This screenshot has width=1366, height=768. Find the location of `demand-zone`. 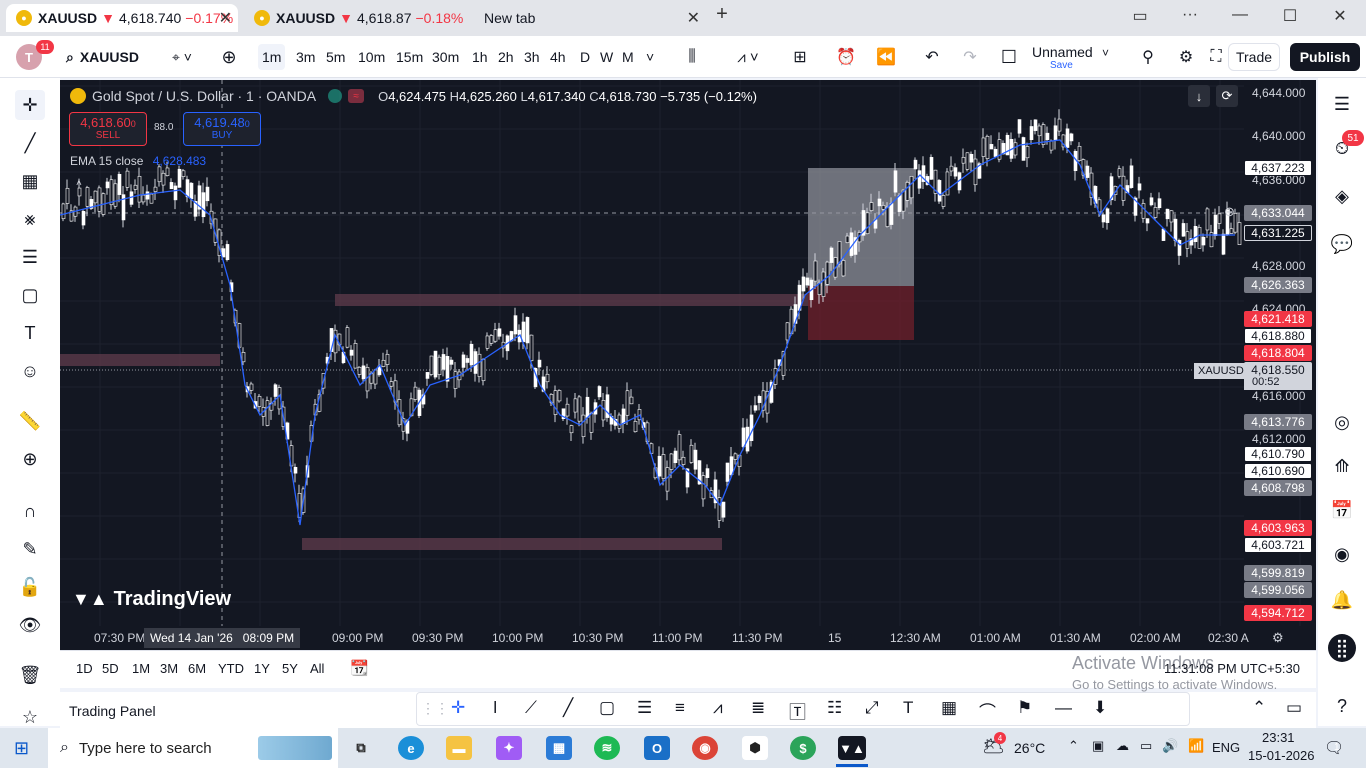

demand-zone is located at coordinates (512, 544).